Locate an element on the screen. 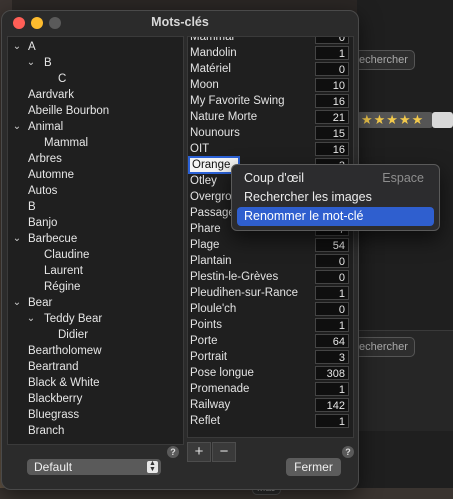 This screenshot has width=453, height=499. tree-node: Beartrand is located at coordinates (95, 367).